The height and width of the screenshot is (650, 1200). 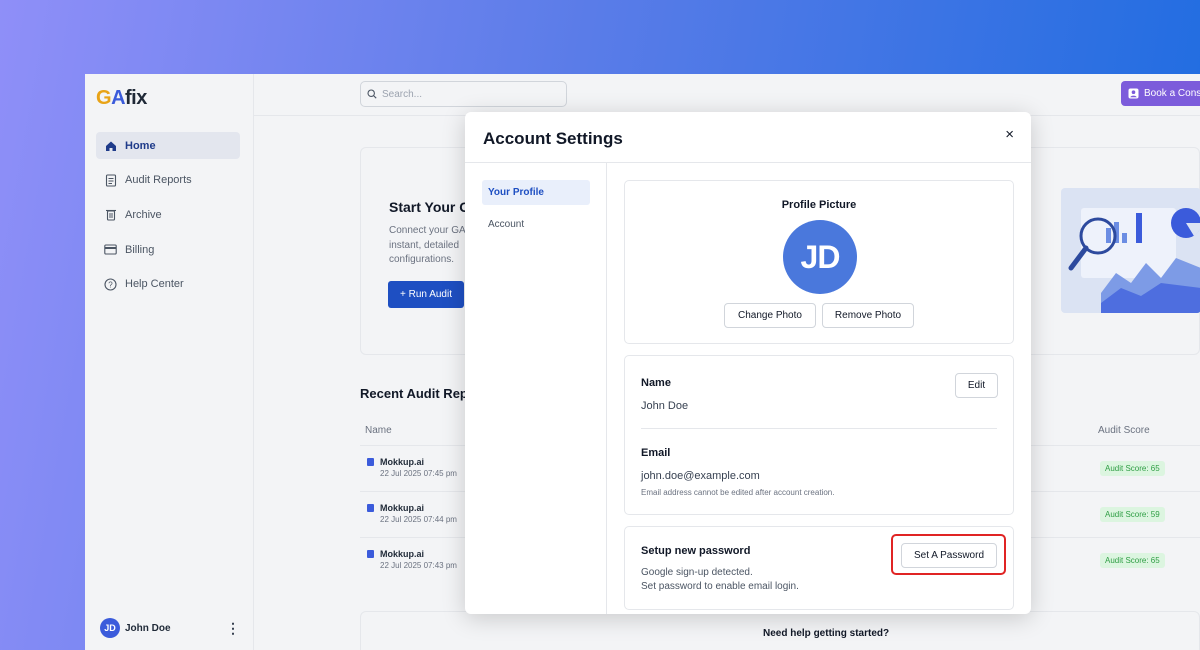 I want to click on user-badge-icon, so click(x=1133, y=93).